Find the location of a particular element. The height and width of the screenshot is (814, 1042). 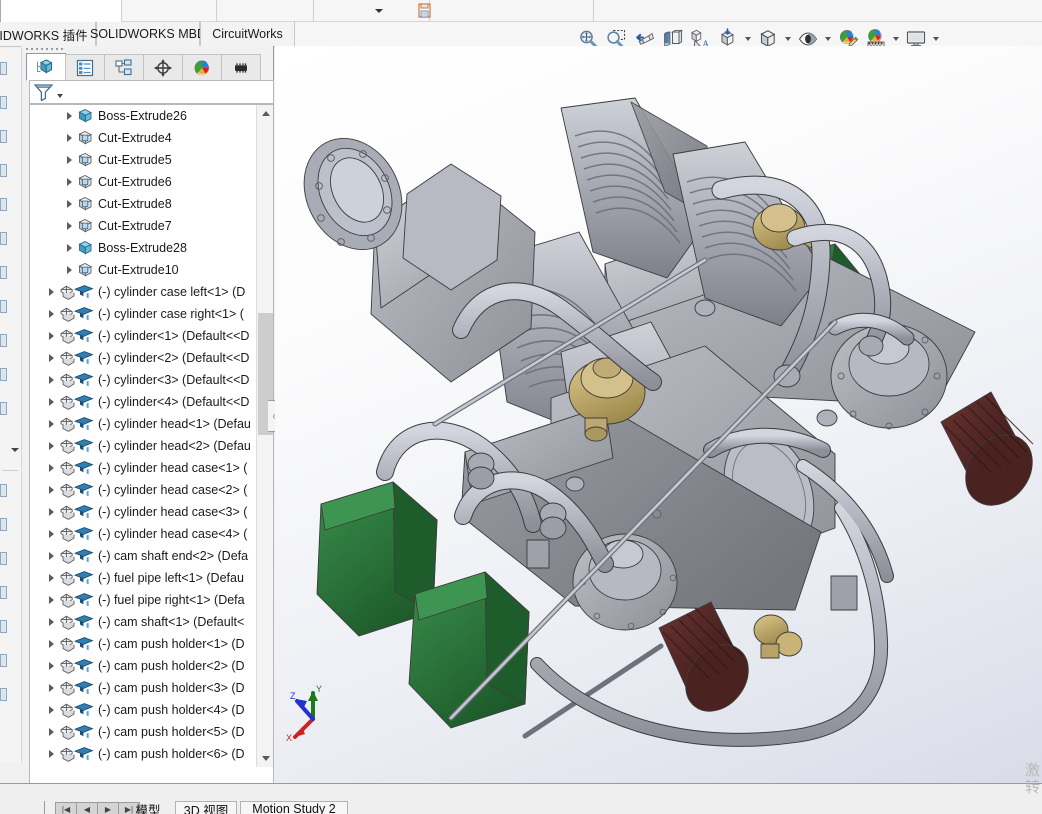

addin-manager-tab is located at coordinates (241, 67).